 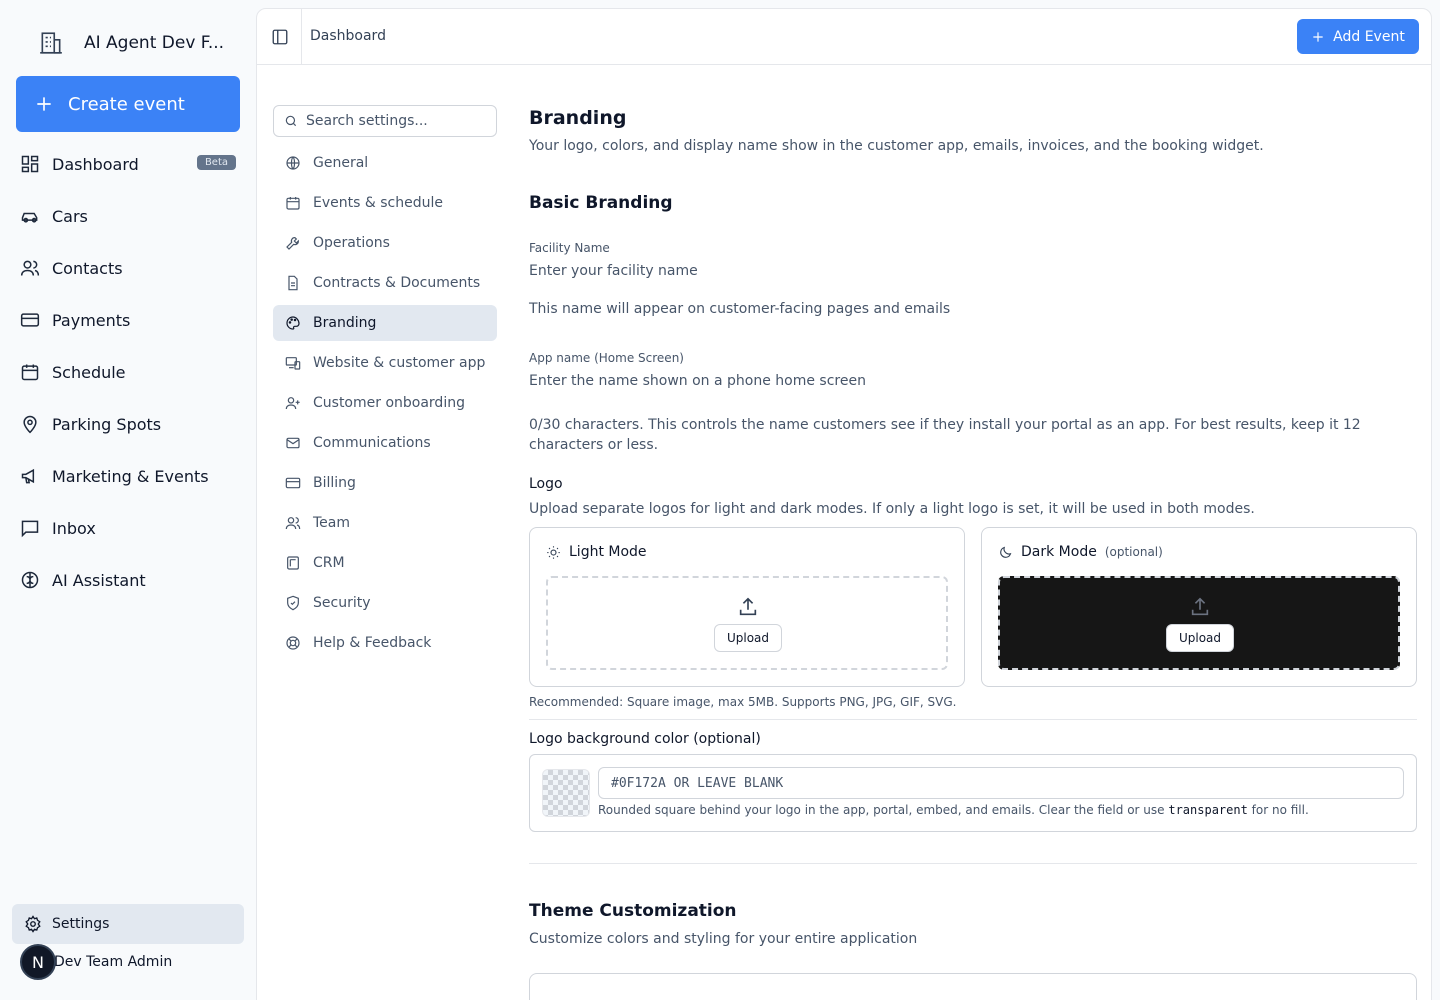 What do you see at coordinates (293, 563) in the screenshot?
I see `crm-icon` at bounding box center [293, 563].